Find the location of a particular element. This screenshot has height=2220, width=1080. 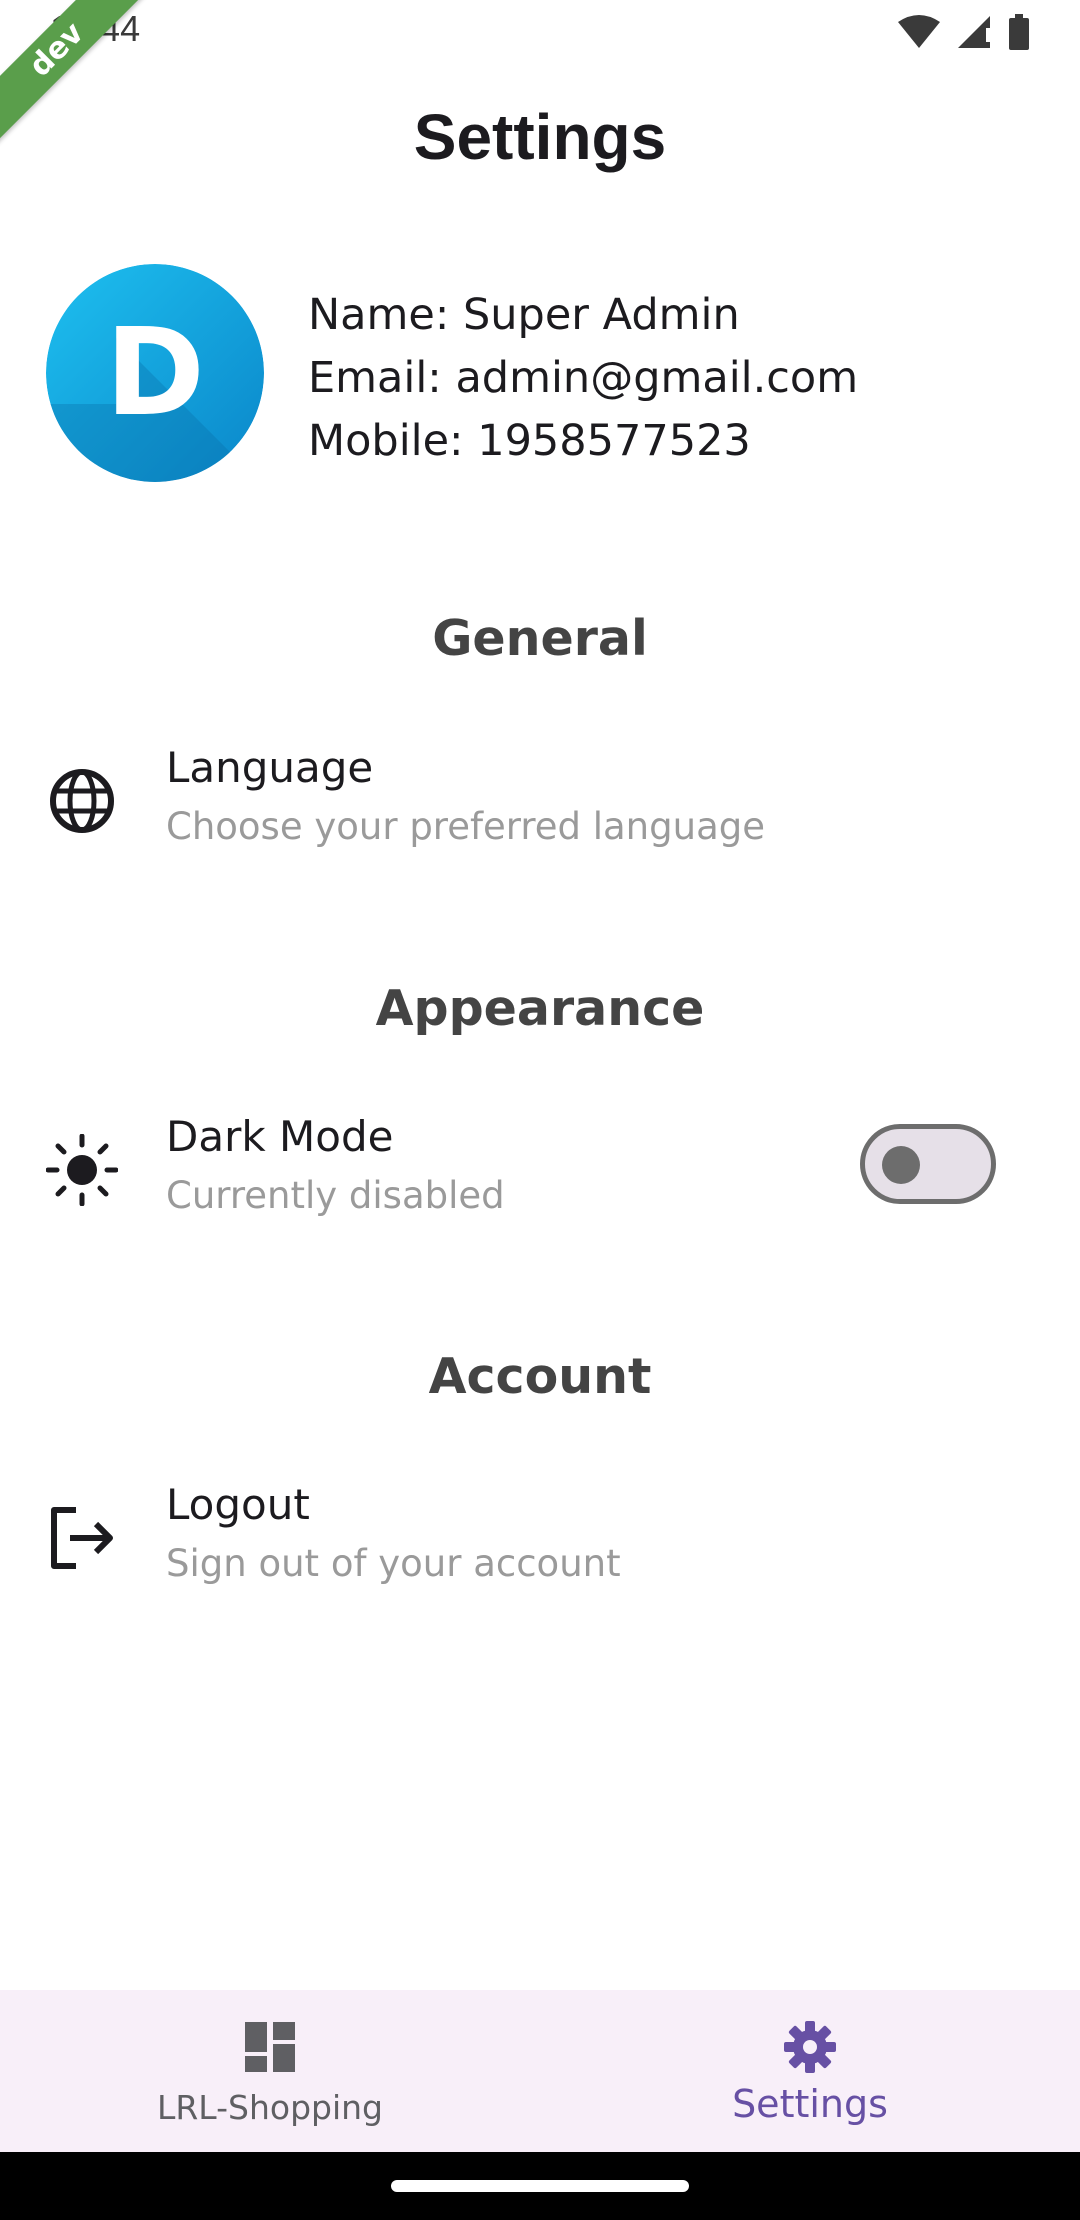

toggle-thumb is located at coordinates (901, 1165).